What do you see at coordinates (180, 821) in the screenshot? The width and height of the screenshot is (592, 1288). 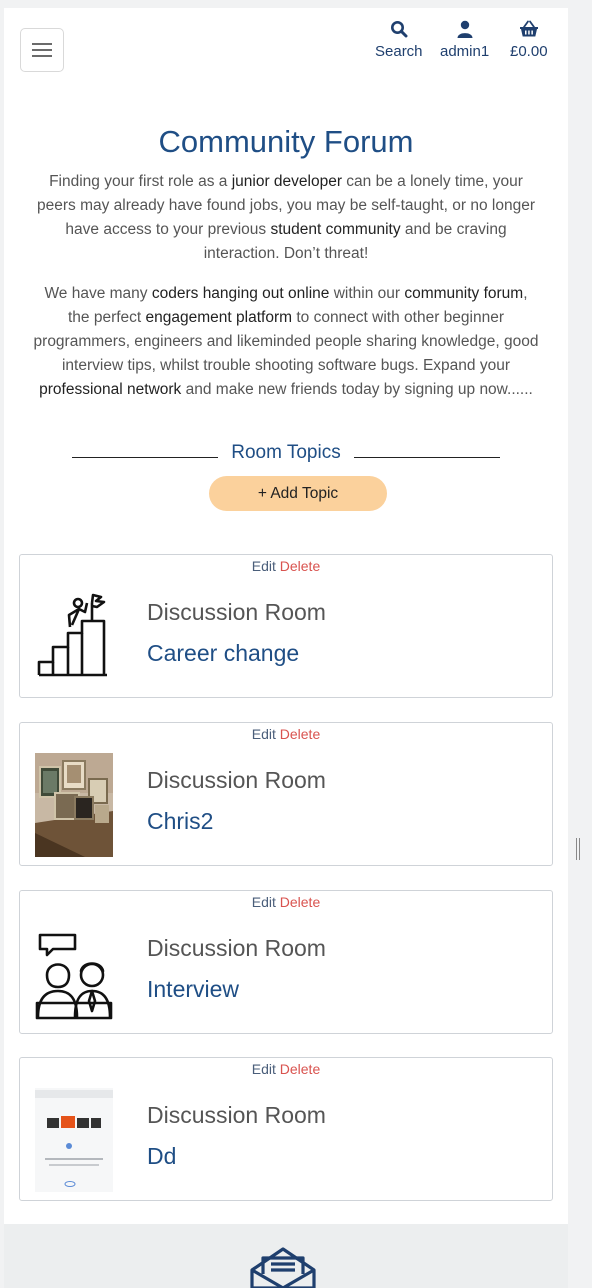 I see `room-name-link: Chris2` at bounding box center [180, 821].